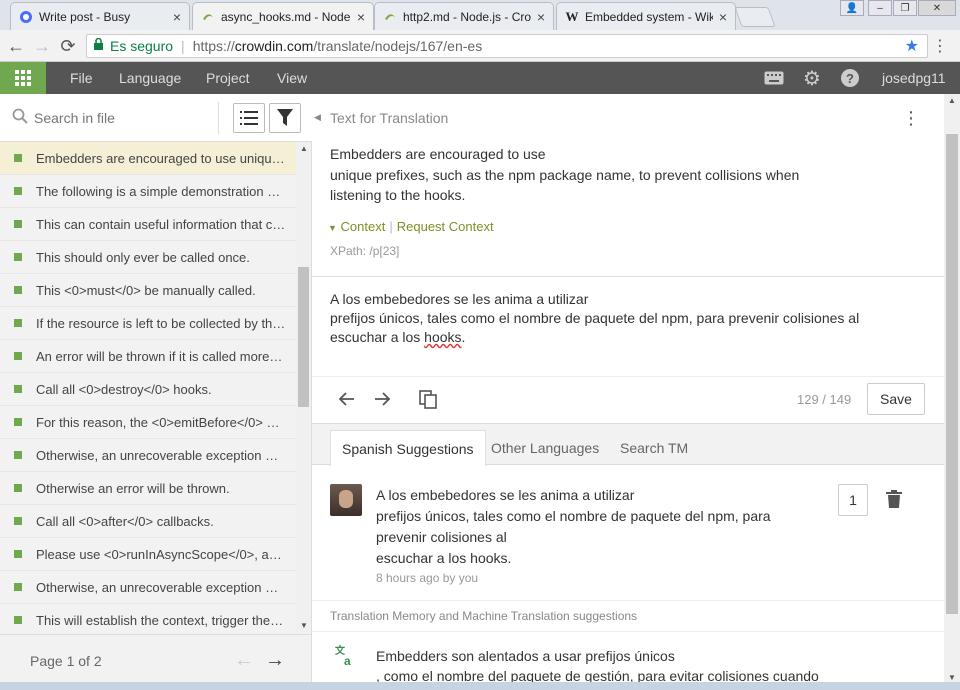 This screenshot has width=960, height=690. Describe the element at coordinates (445, 226) in the screenshot. I see `request-context-link: Request Context` at that location.